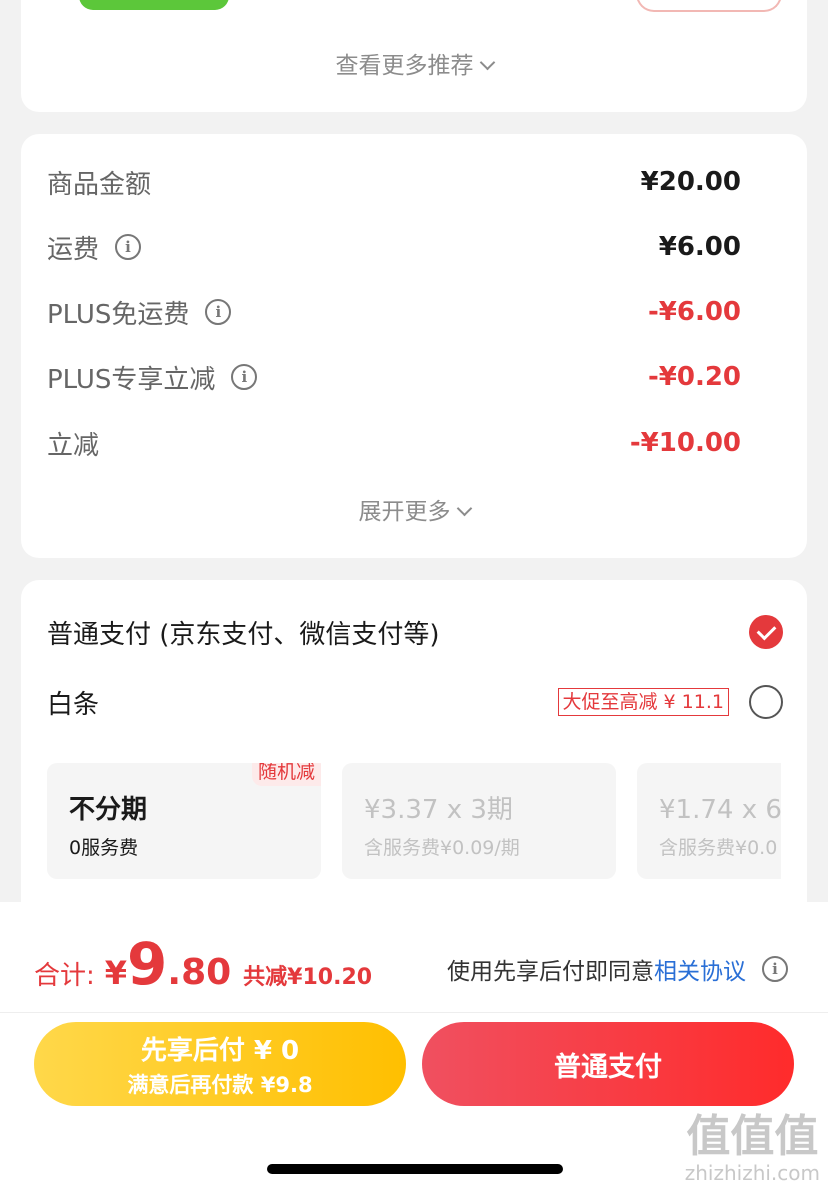  Describe the element at coordinates (694, 312) in the screenshot. I see `summary-value: -¥6.00` at that location.